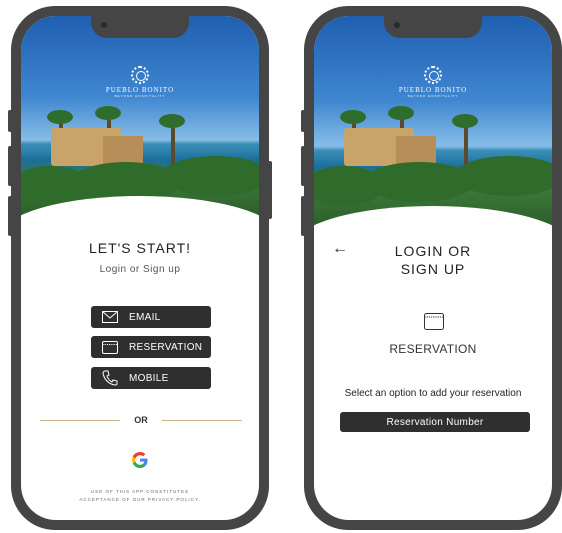  What do you see at coordinates (140, 460) in the screenshot?
I see `google-icon` at bounding box center [140, 460].